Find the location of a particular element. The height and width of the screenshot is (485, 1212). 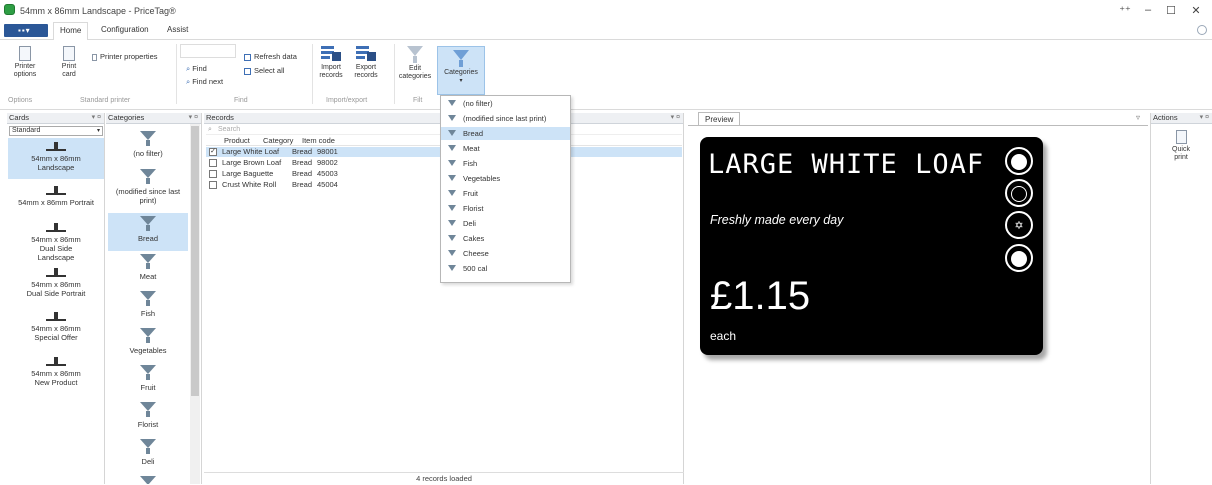

card-item: 54mm x 86mm New Product is located at coordinates (56, 373).